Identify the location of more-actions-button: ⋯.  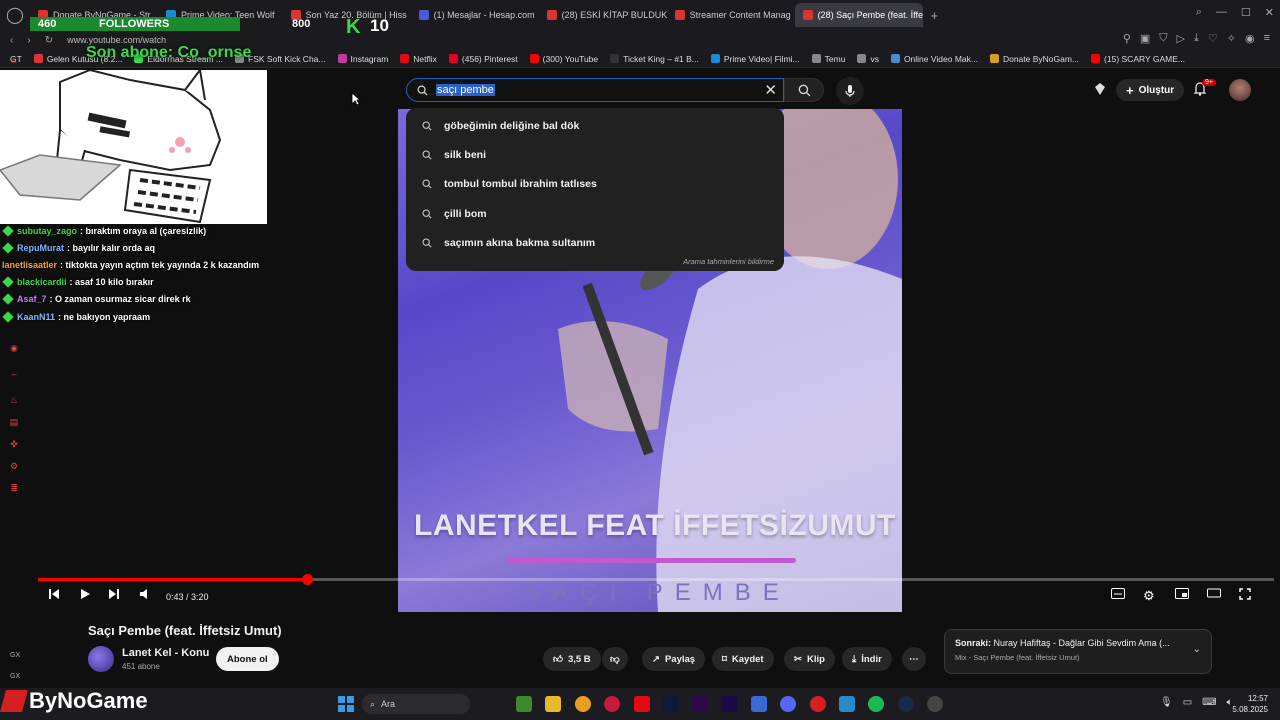
(914, 659).